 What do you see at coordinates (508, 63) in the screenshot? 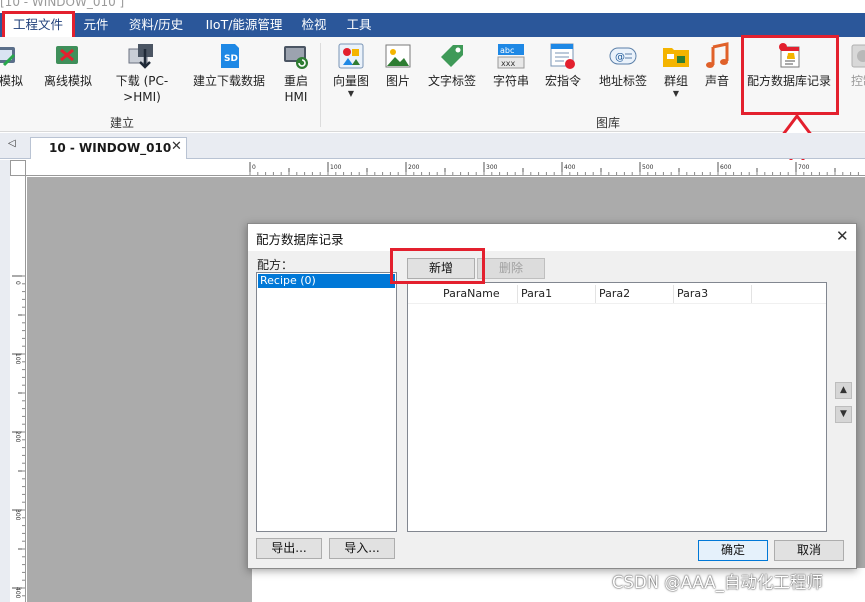
I see `svg-text: xxx` at bounding box center [508, 63].